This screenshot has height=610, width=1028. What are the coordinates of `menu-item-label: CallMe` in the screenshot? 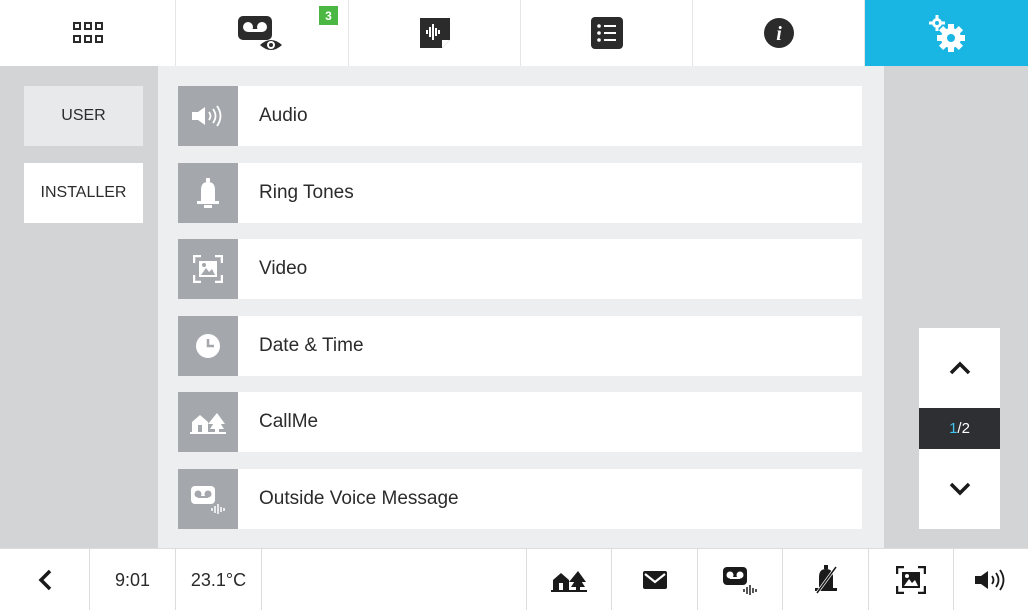 It's located at (289, 421).